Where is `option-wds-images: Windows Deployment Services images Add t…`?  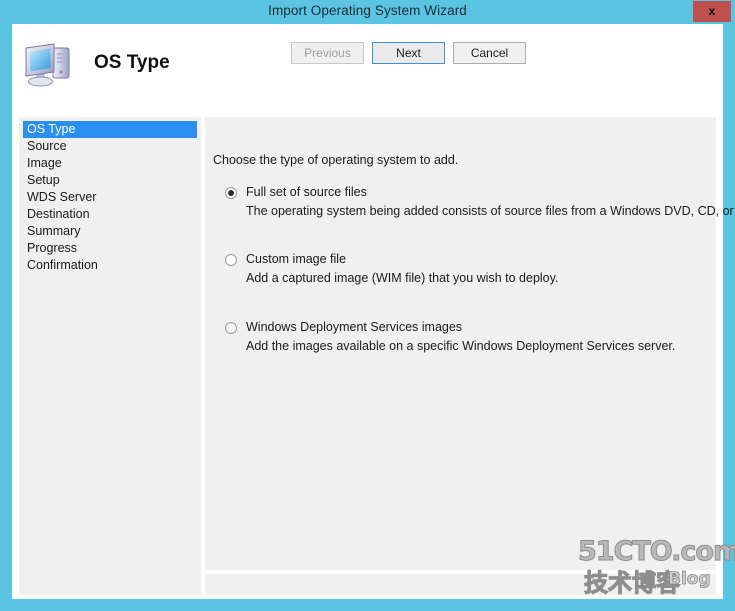
option-wds-images: Windows Deployment Services images Add t… is located at coordinates (460, 336).